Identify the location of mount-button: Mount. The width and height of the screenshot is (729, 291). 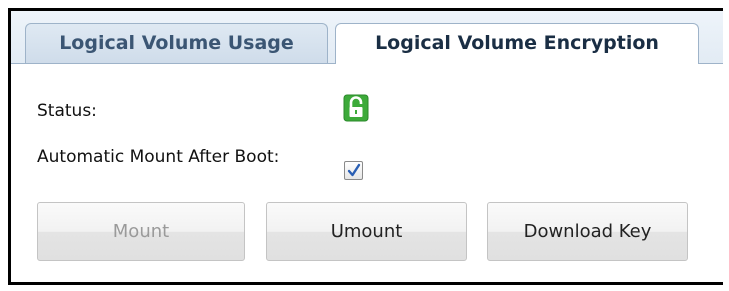
(141, 231).